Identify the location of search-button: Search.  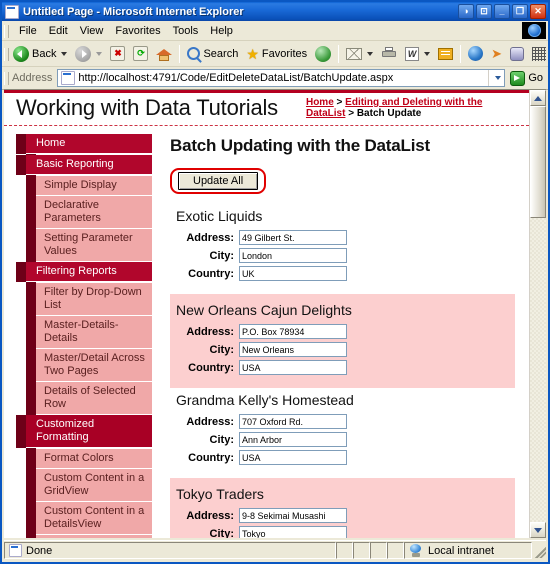
(212, 53).